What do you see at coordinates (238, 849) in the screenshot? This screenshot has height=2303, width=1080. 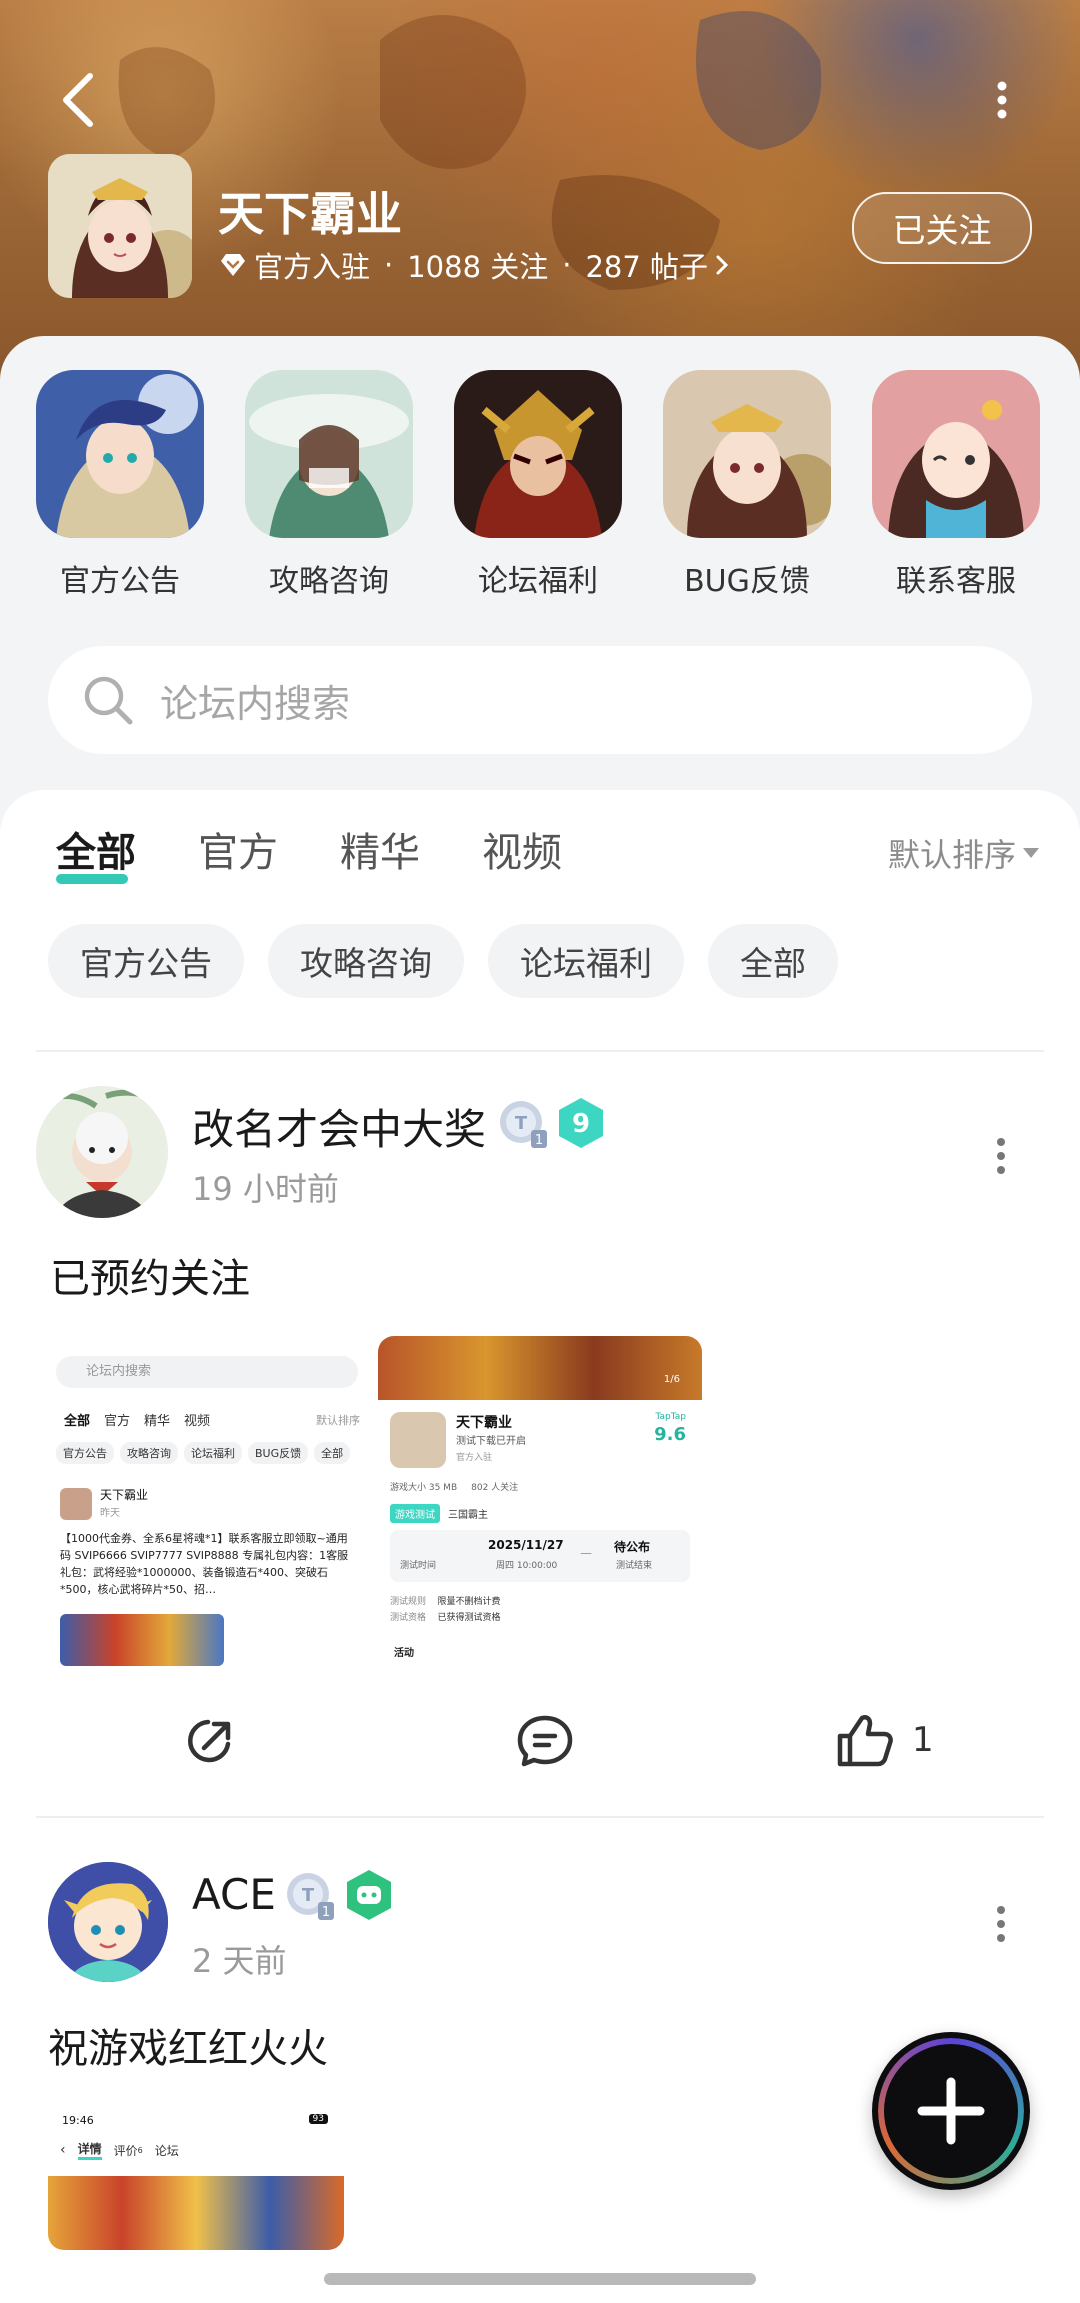 I see `tab-official: 官方` at bounding box center [238, 849].